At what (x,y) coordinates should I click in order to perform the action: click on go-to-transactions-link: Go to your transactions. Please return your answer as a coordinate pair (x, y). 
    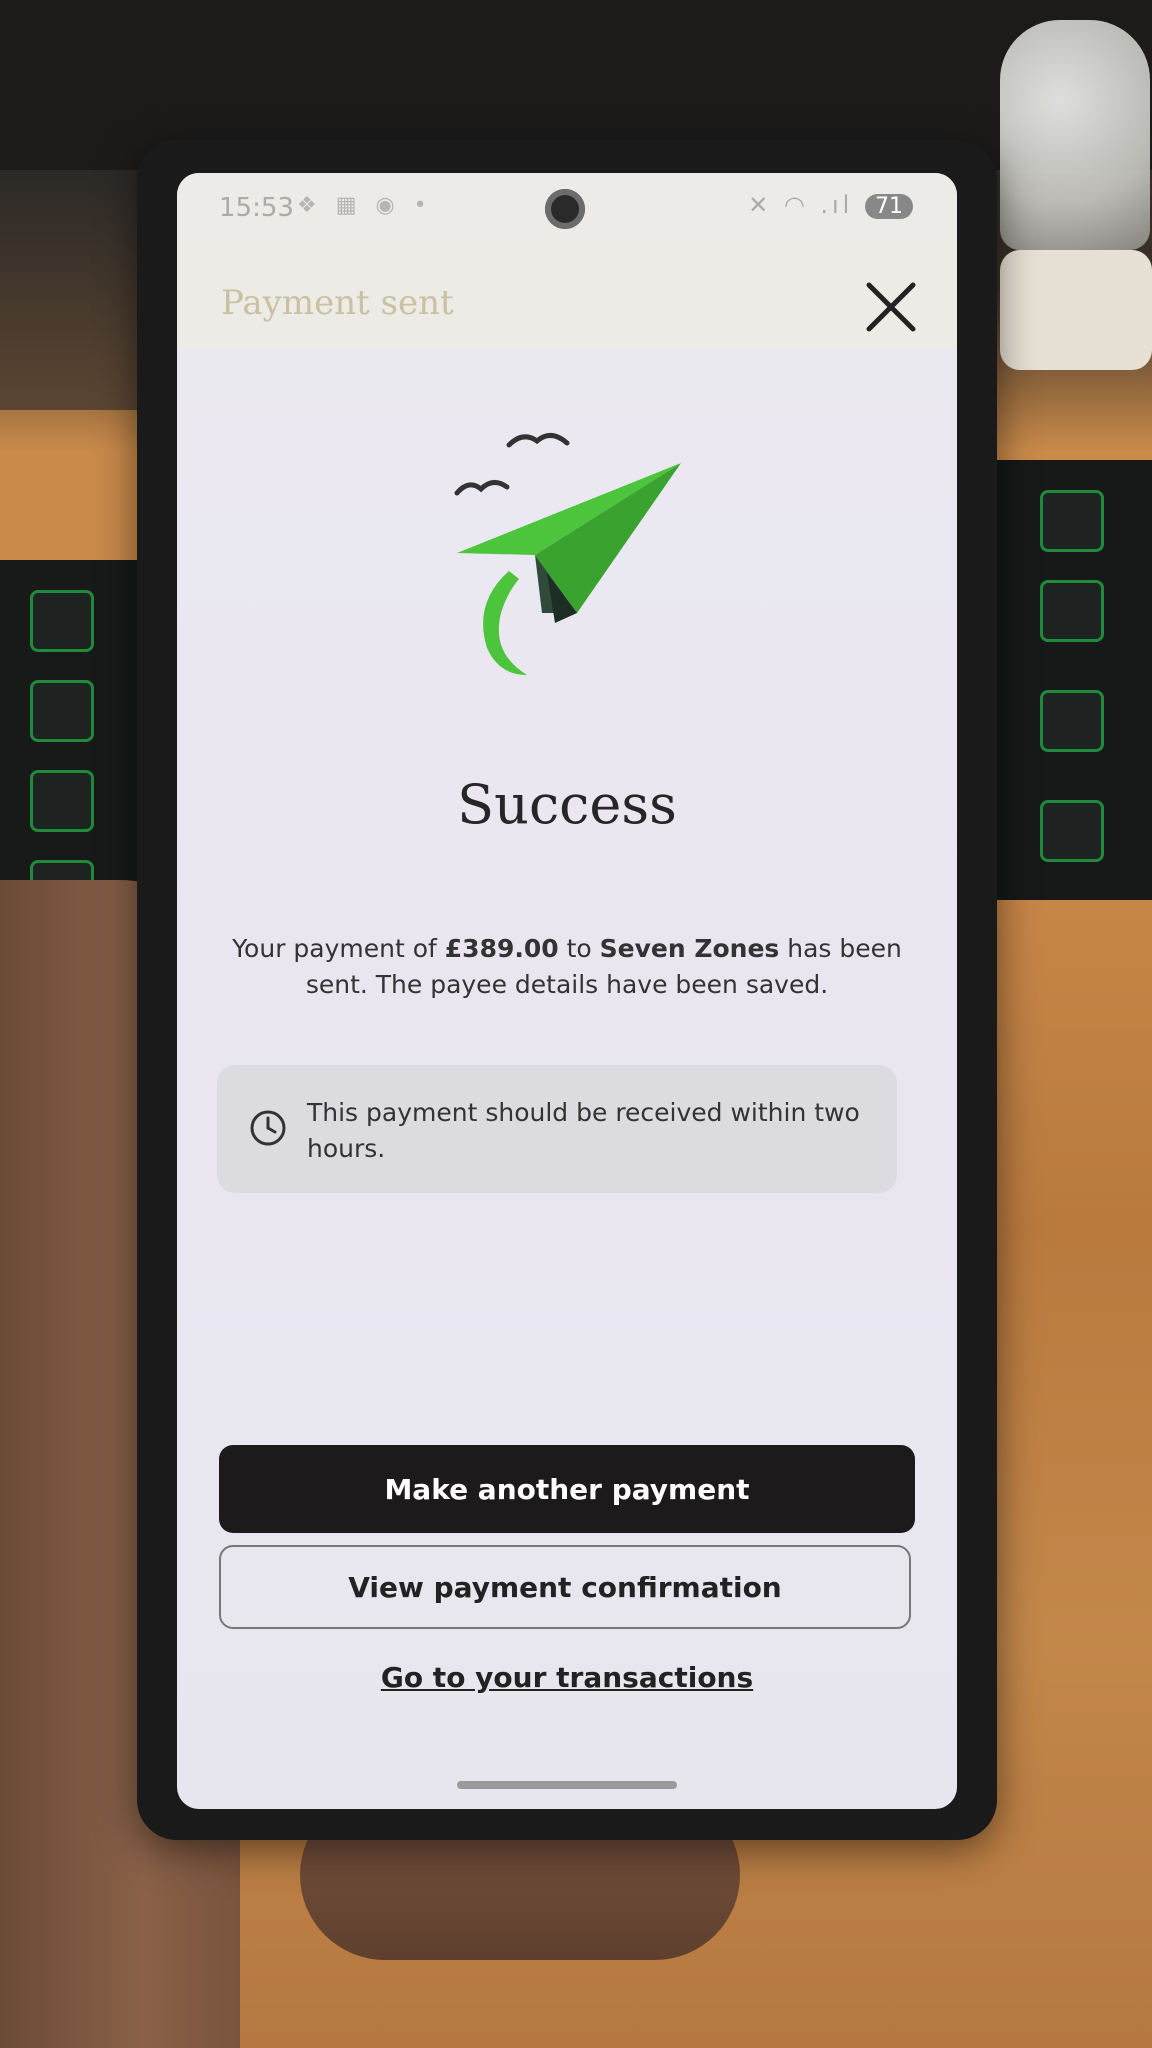
    Looking at the image, I should click on (567, 1677).